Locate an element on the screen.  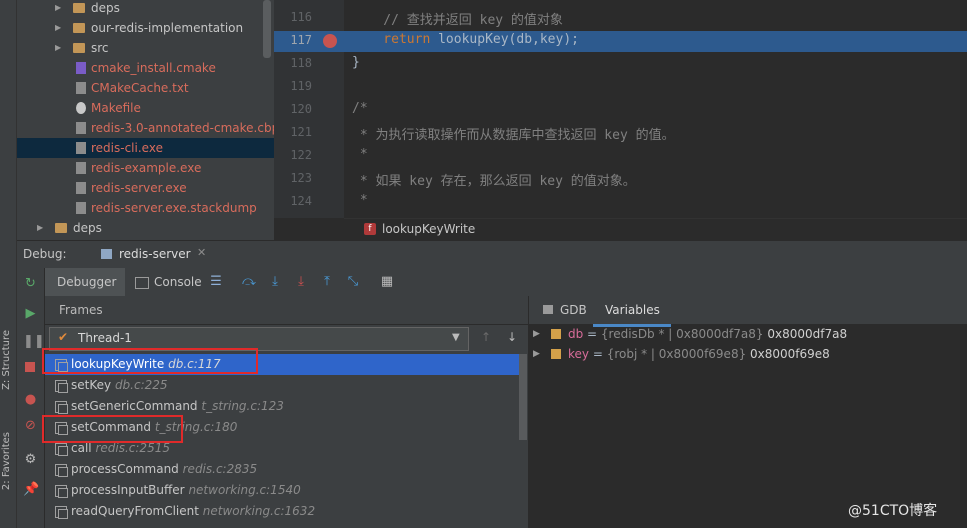
cmake-file-icon is located at coordinates (81, 68).